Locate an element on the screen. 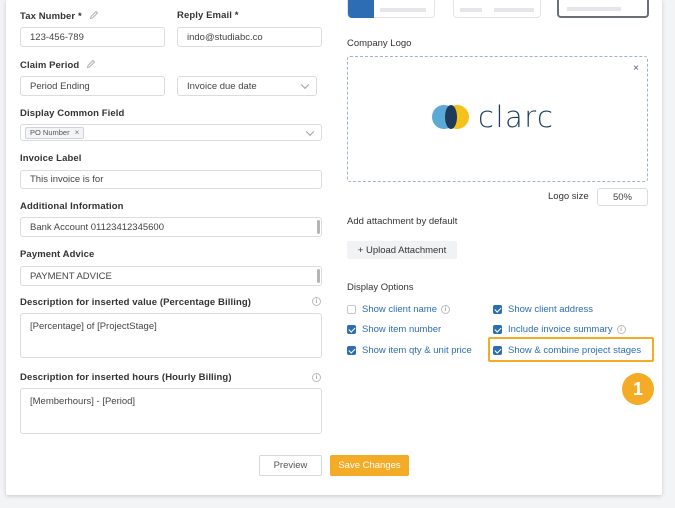 This screenshot has height=508, width=675. option-show-client-address: Show client address is located at coordinates (543, 309).